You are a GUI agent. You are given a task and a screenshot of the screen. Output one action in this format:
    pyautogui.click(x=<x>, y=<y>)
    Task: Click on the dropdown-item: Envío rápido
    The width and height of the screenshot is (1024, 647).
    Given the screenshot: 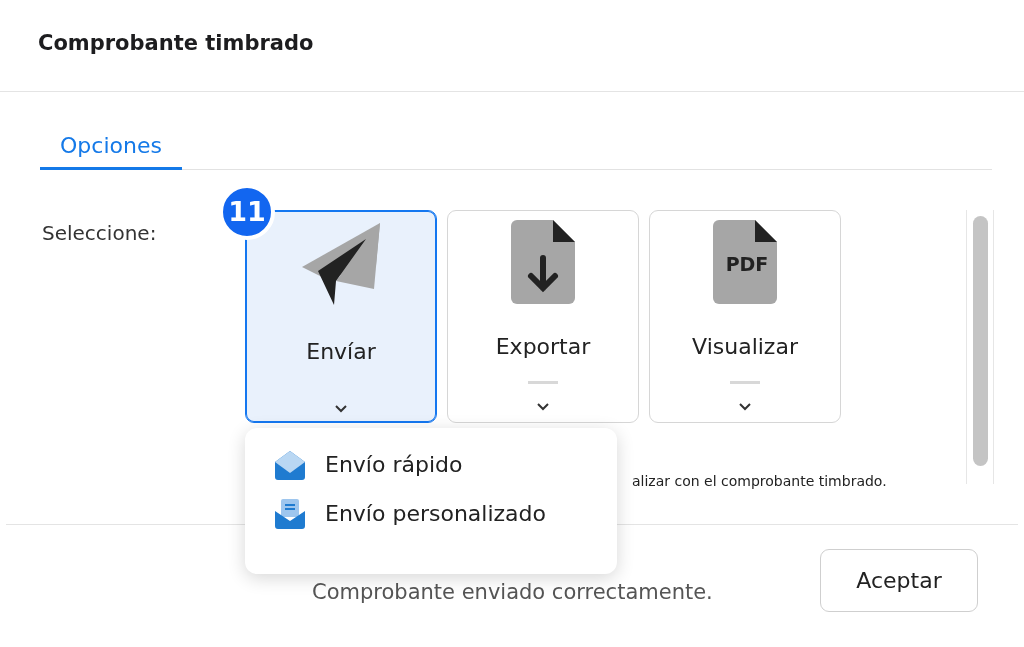 What is the action you would take?
    pyautogui.click(x=431, y=464)
    